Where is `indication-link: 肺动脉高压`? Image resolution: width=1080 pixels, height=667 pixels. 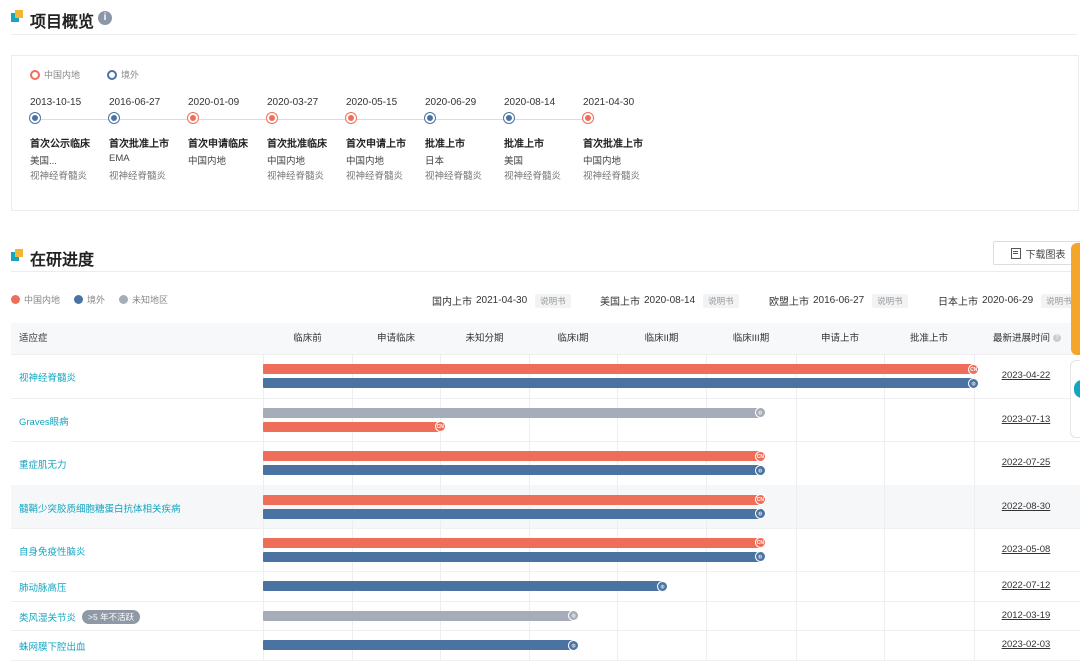
indication-link: 肺动脉高压 is located at coordinates (43, 587).